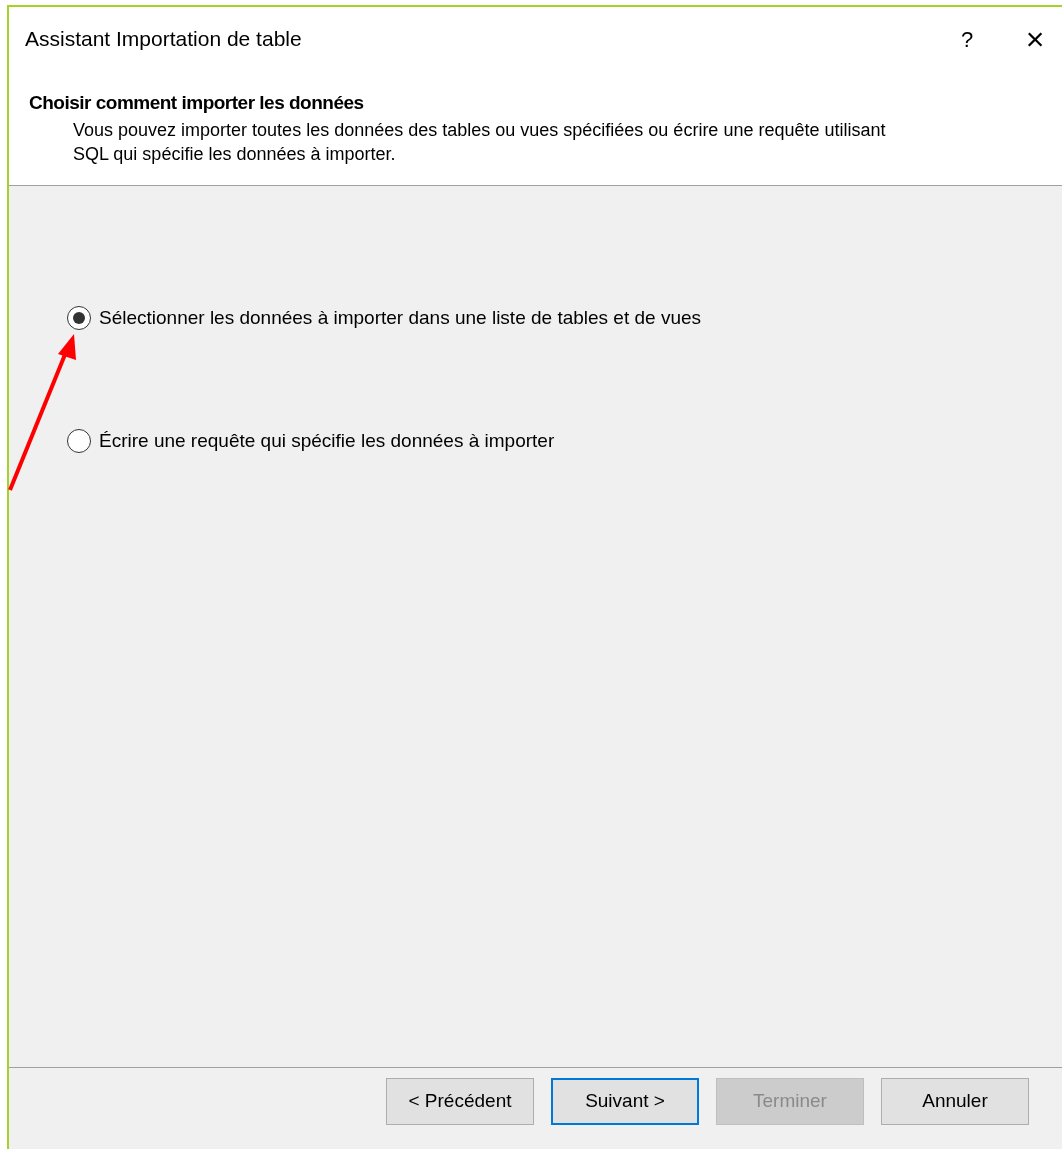 This screenshot has width=1062, height=1149. What do you see at coordinates (955, 1101) in the screenshot?
I see `dialog-button: Annuler` at bounding box center [955, 1101].